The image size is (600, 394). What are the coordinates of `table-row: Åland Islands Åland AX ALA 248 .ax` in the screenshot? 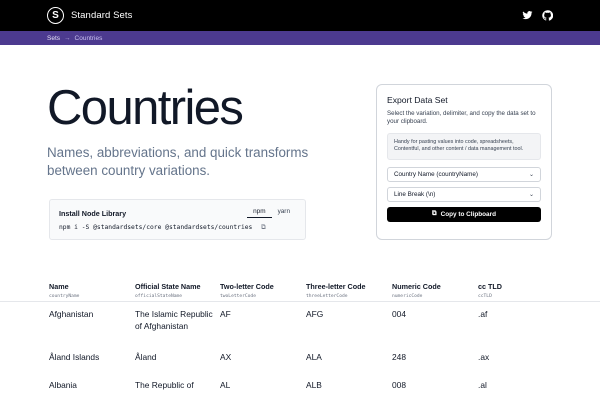 It's located at (309, 366).